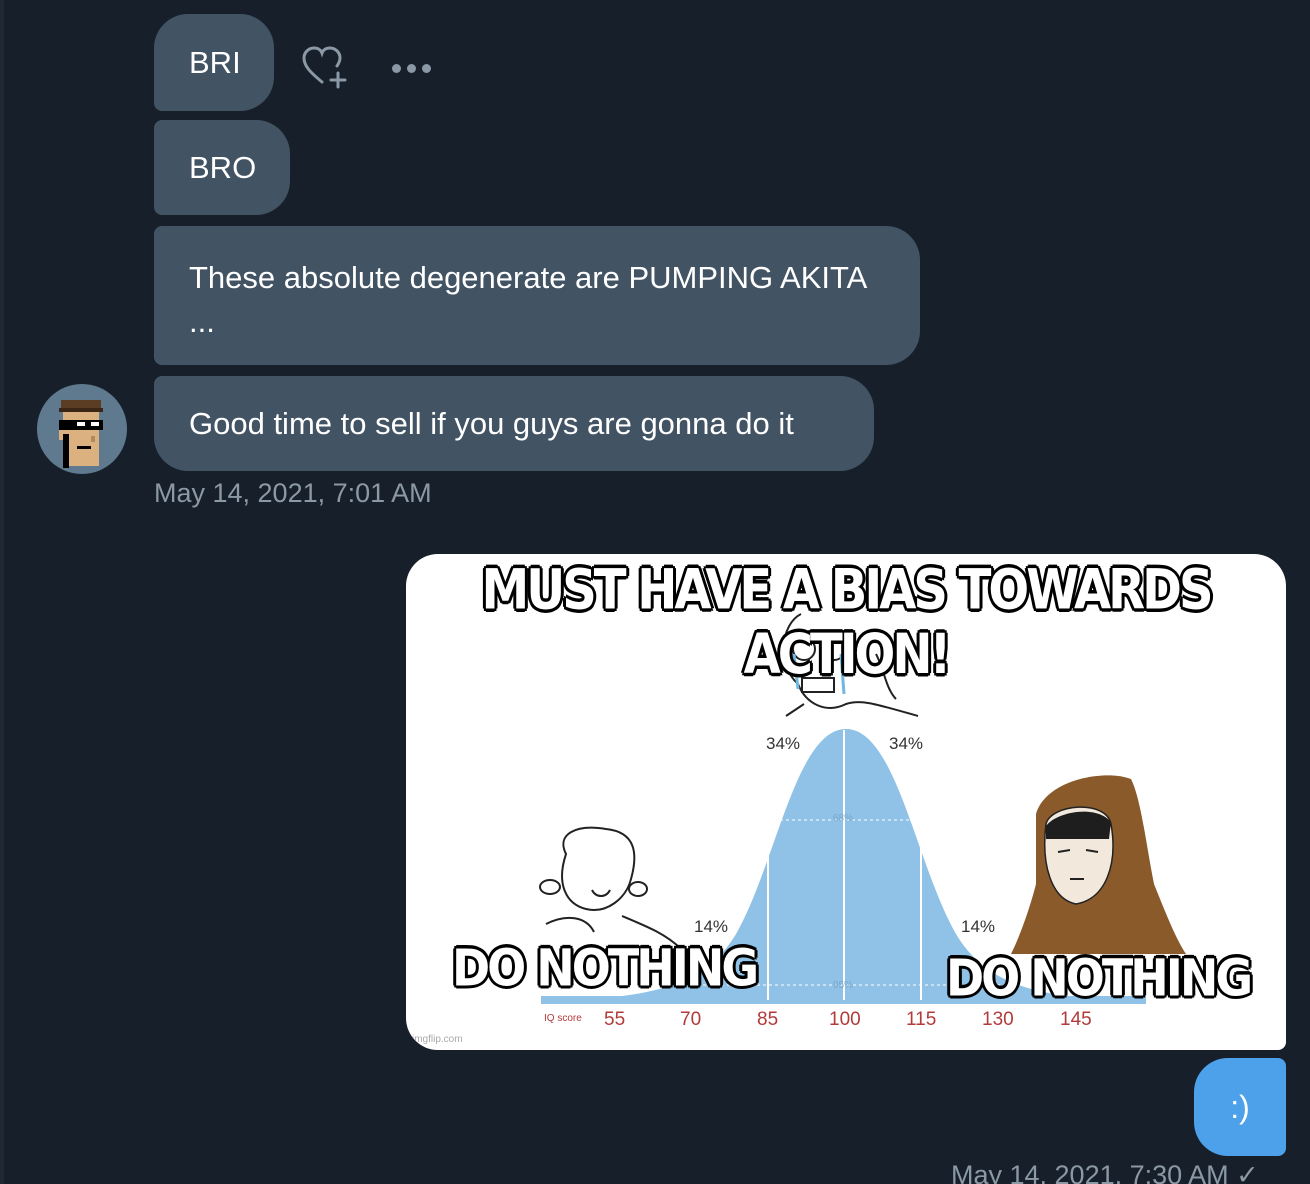  I want to click on percent-label: 68%, so click(843, 818).